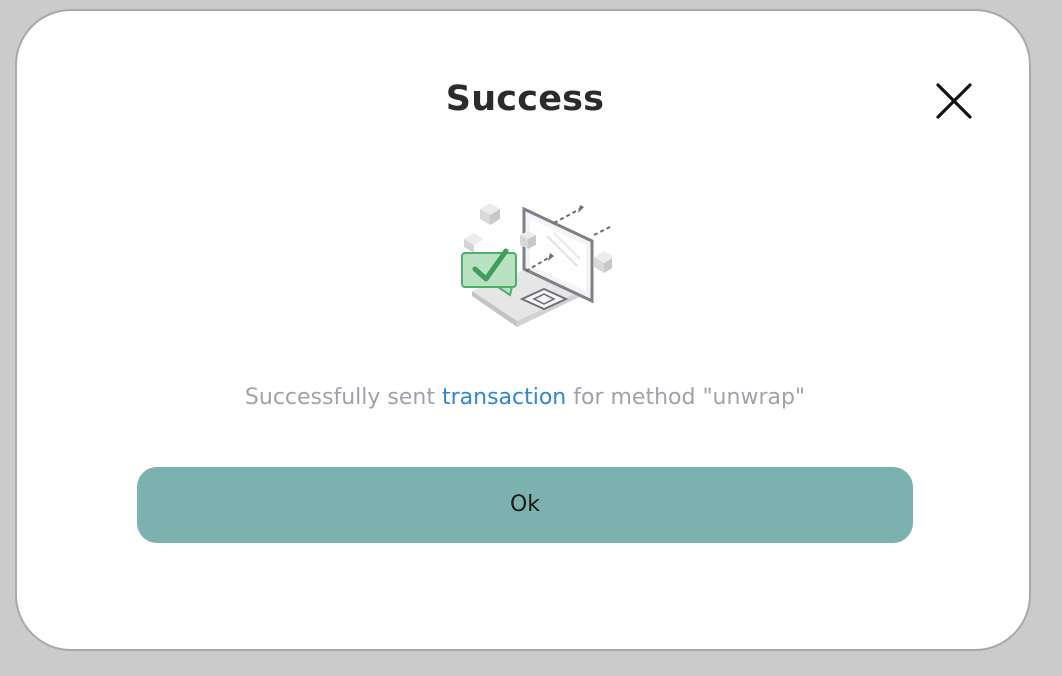  What do you see at coordinates (686, 397) in the screenshot?
I see `message-suffix: for method "unwrap"` at bounding box center [686, 397].